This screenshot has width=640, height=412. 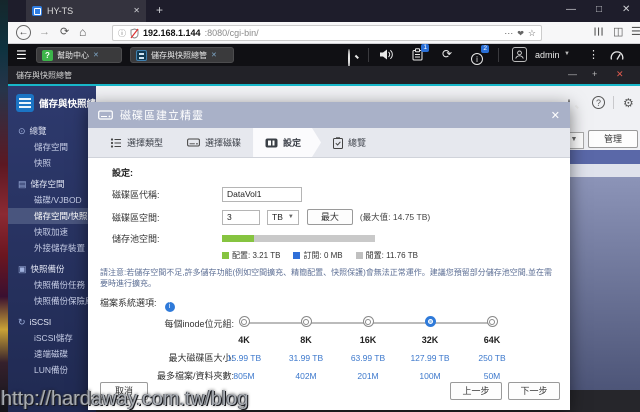 I want to click on max-hint: (最大值: 14.75 TB), so click(x=395, y=217).